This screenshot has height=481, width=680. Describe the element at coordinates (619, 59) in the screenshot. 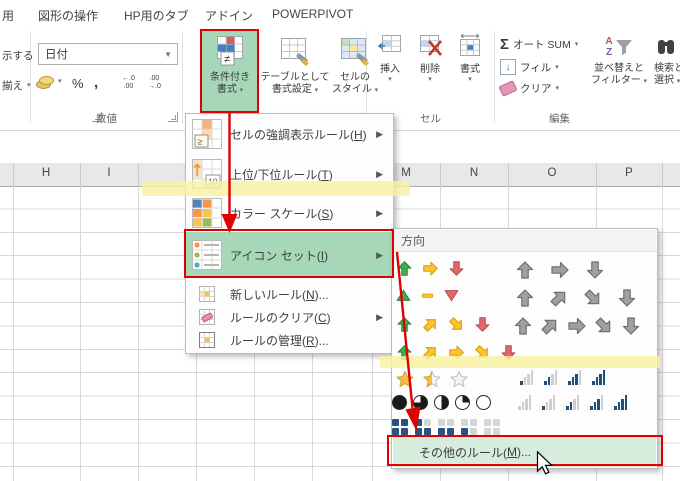

I see `sort-filter-button: AZ 並べ替えと フィルター ▾` at that location.